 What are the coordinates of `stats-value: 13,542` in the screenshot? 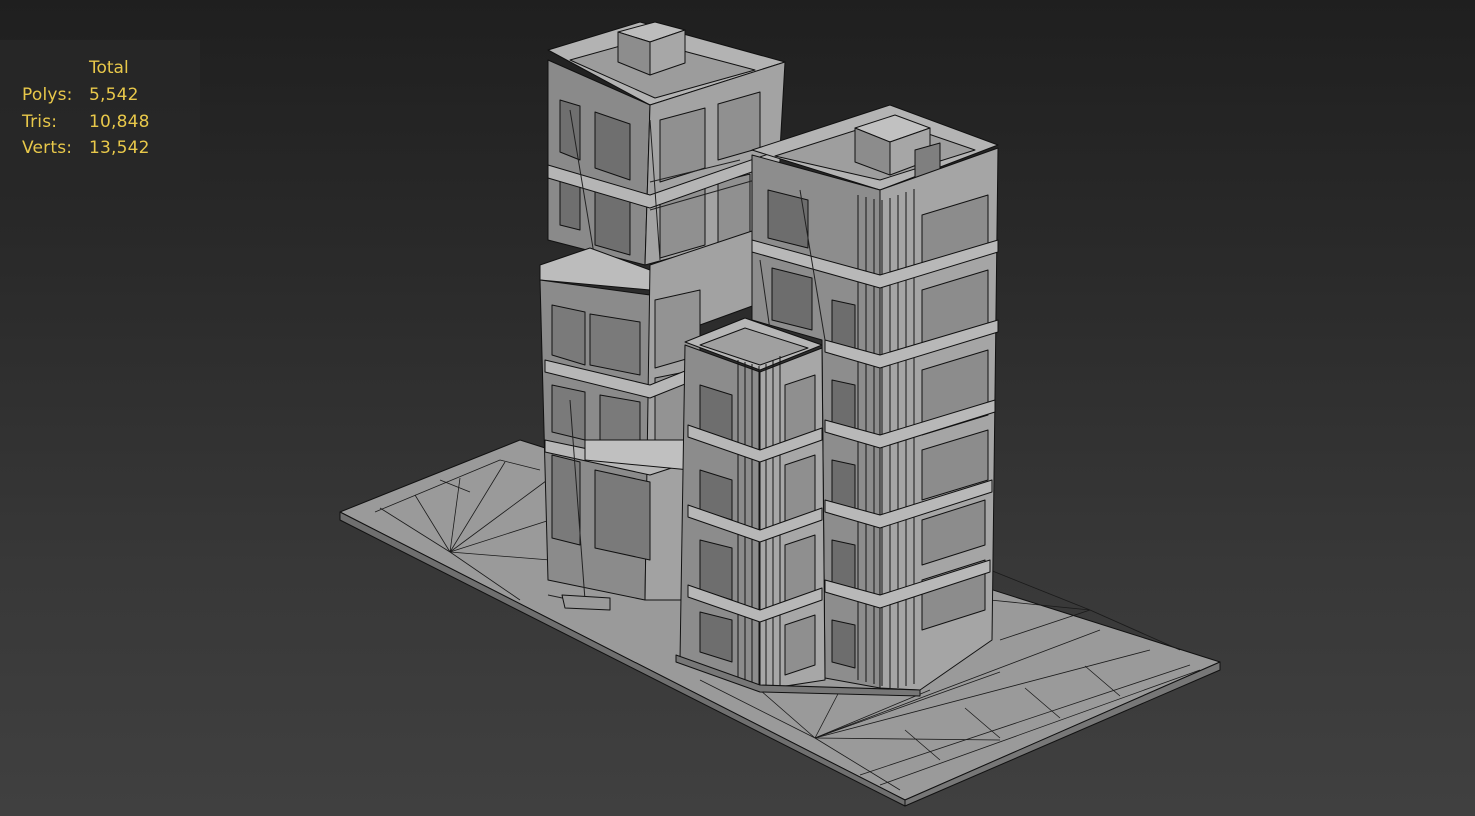 It's located at (119, 148).